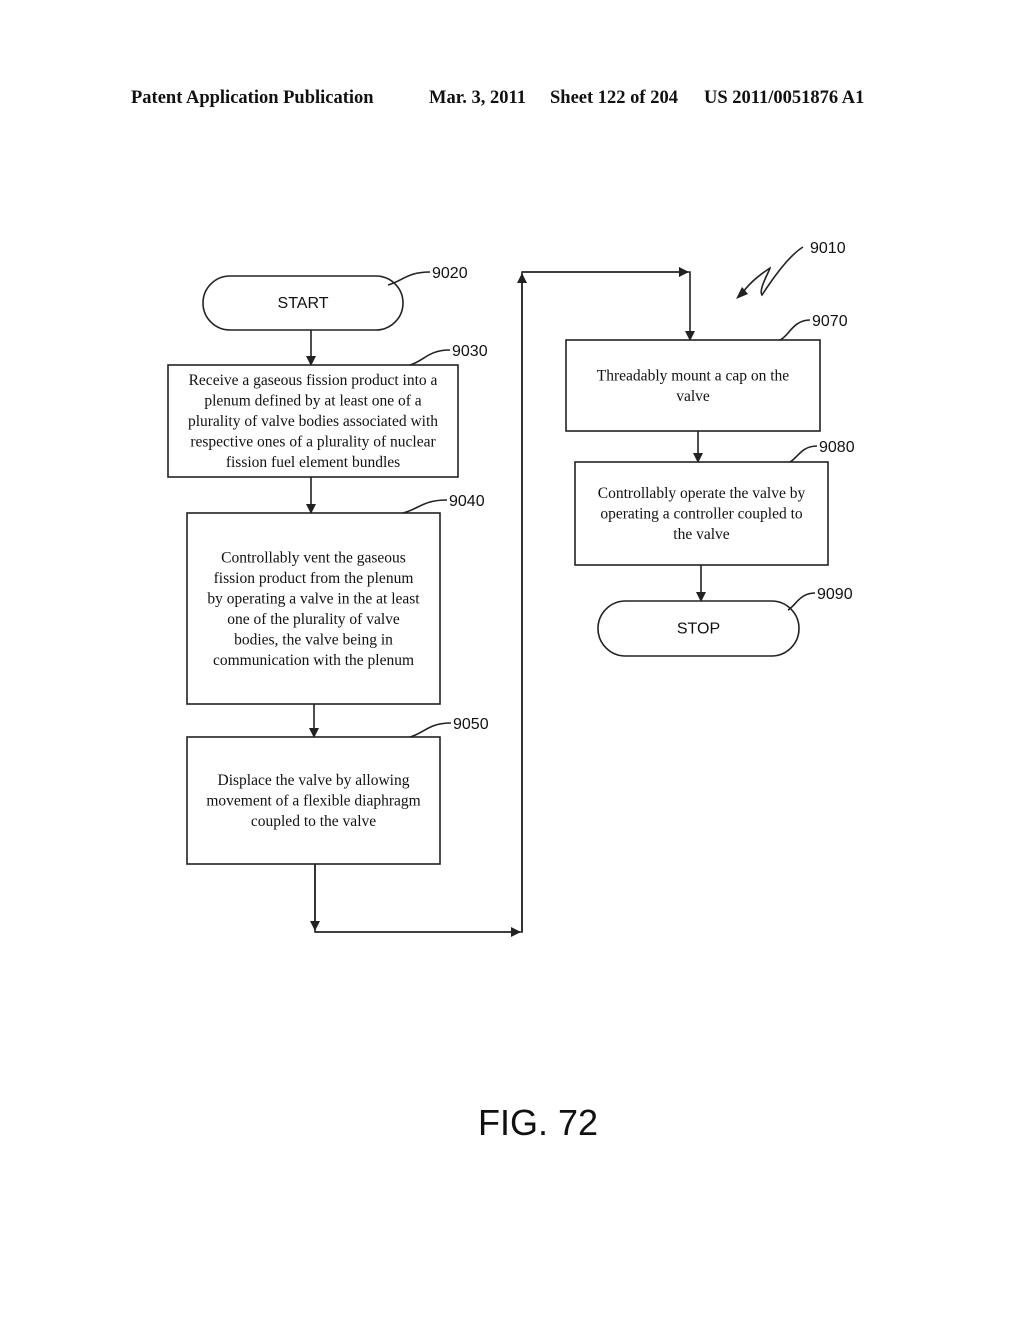 The image size is (1024, 1320). Describe the element at coordinates (450, 273) in the screenshot. I see `ref-9020: 9020` at that location.